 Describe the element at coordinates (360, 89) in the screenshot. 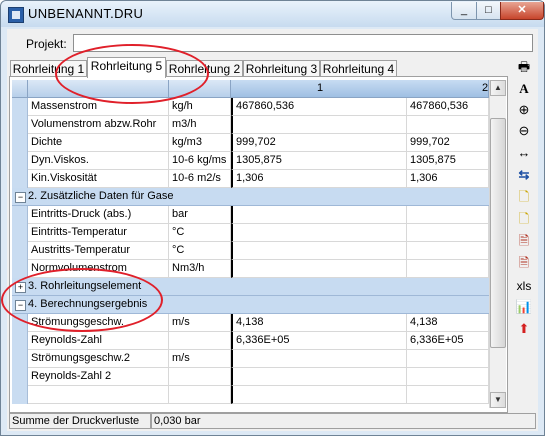

I see `column-header-1: 1 2` at that location.